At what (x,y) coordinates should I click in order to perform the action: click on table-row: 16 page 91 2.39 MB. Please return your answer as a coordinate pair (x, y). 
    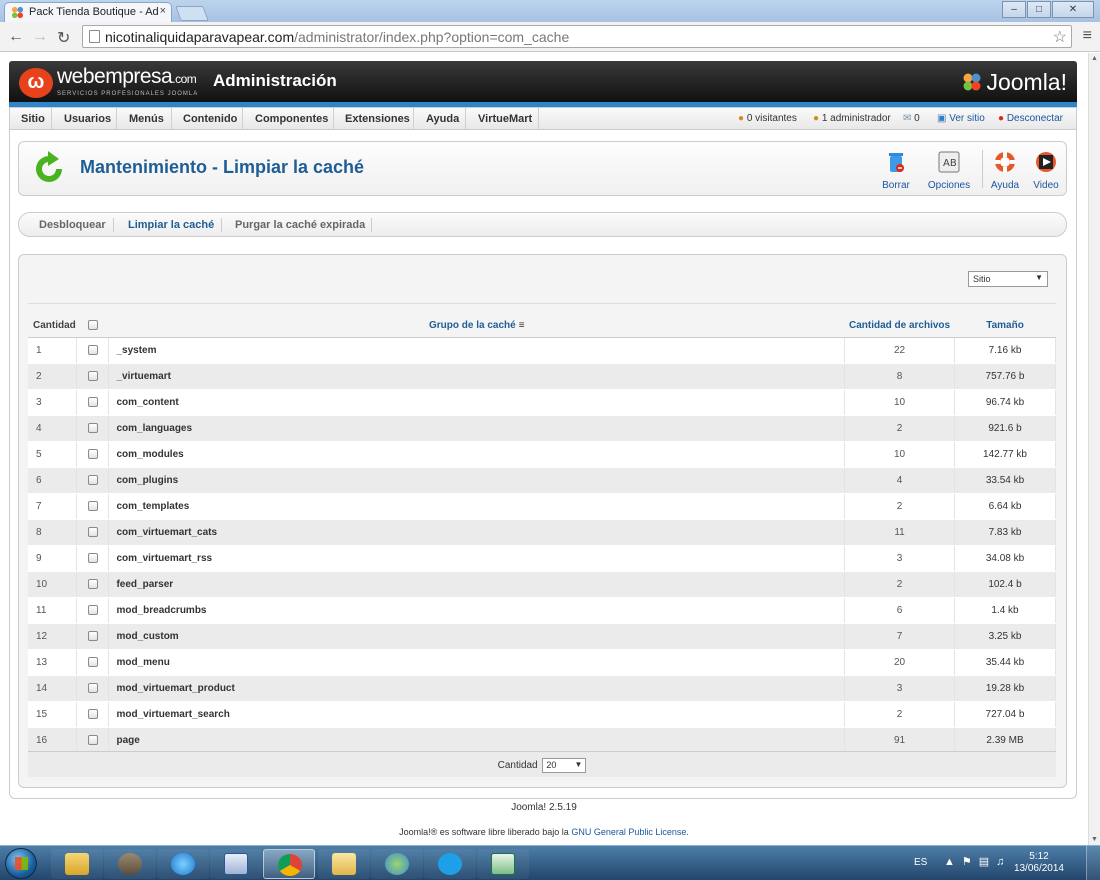
    Looking at the image, I should click on (542, 740).